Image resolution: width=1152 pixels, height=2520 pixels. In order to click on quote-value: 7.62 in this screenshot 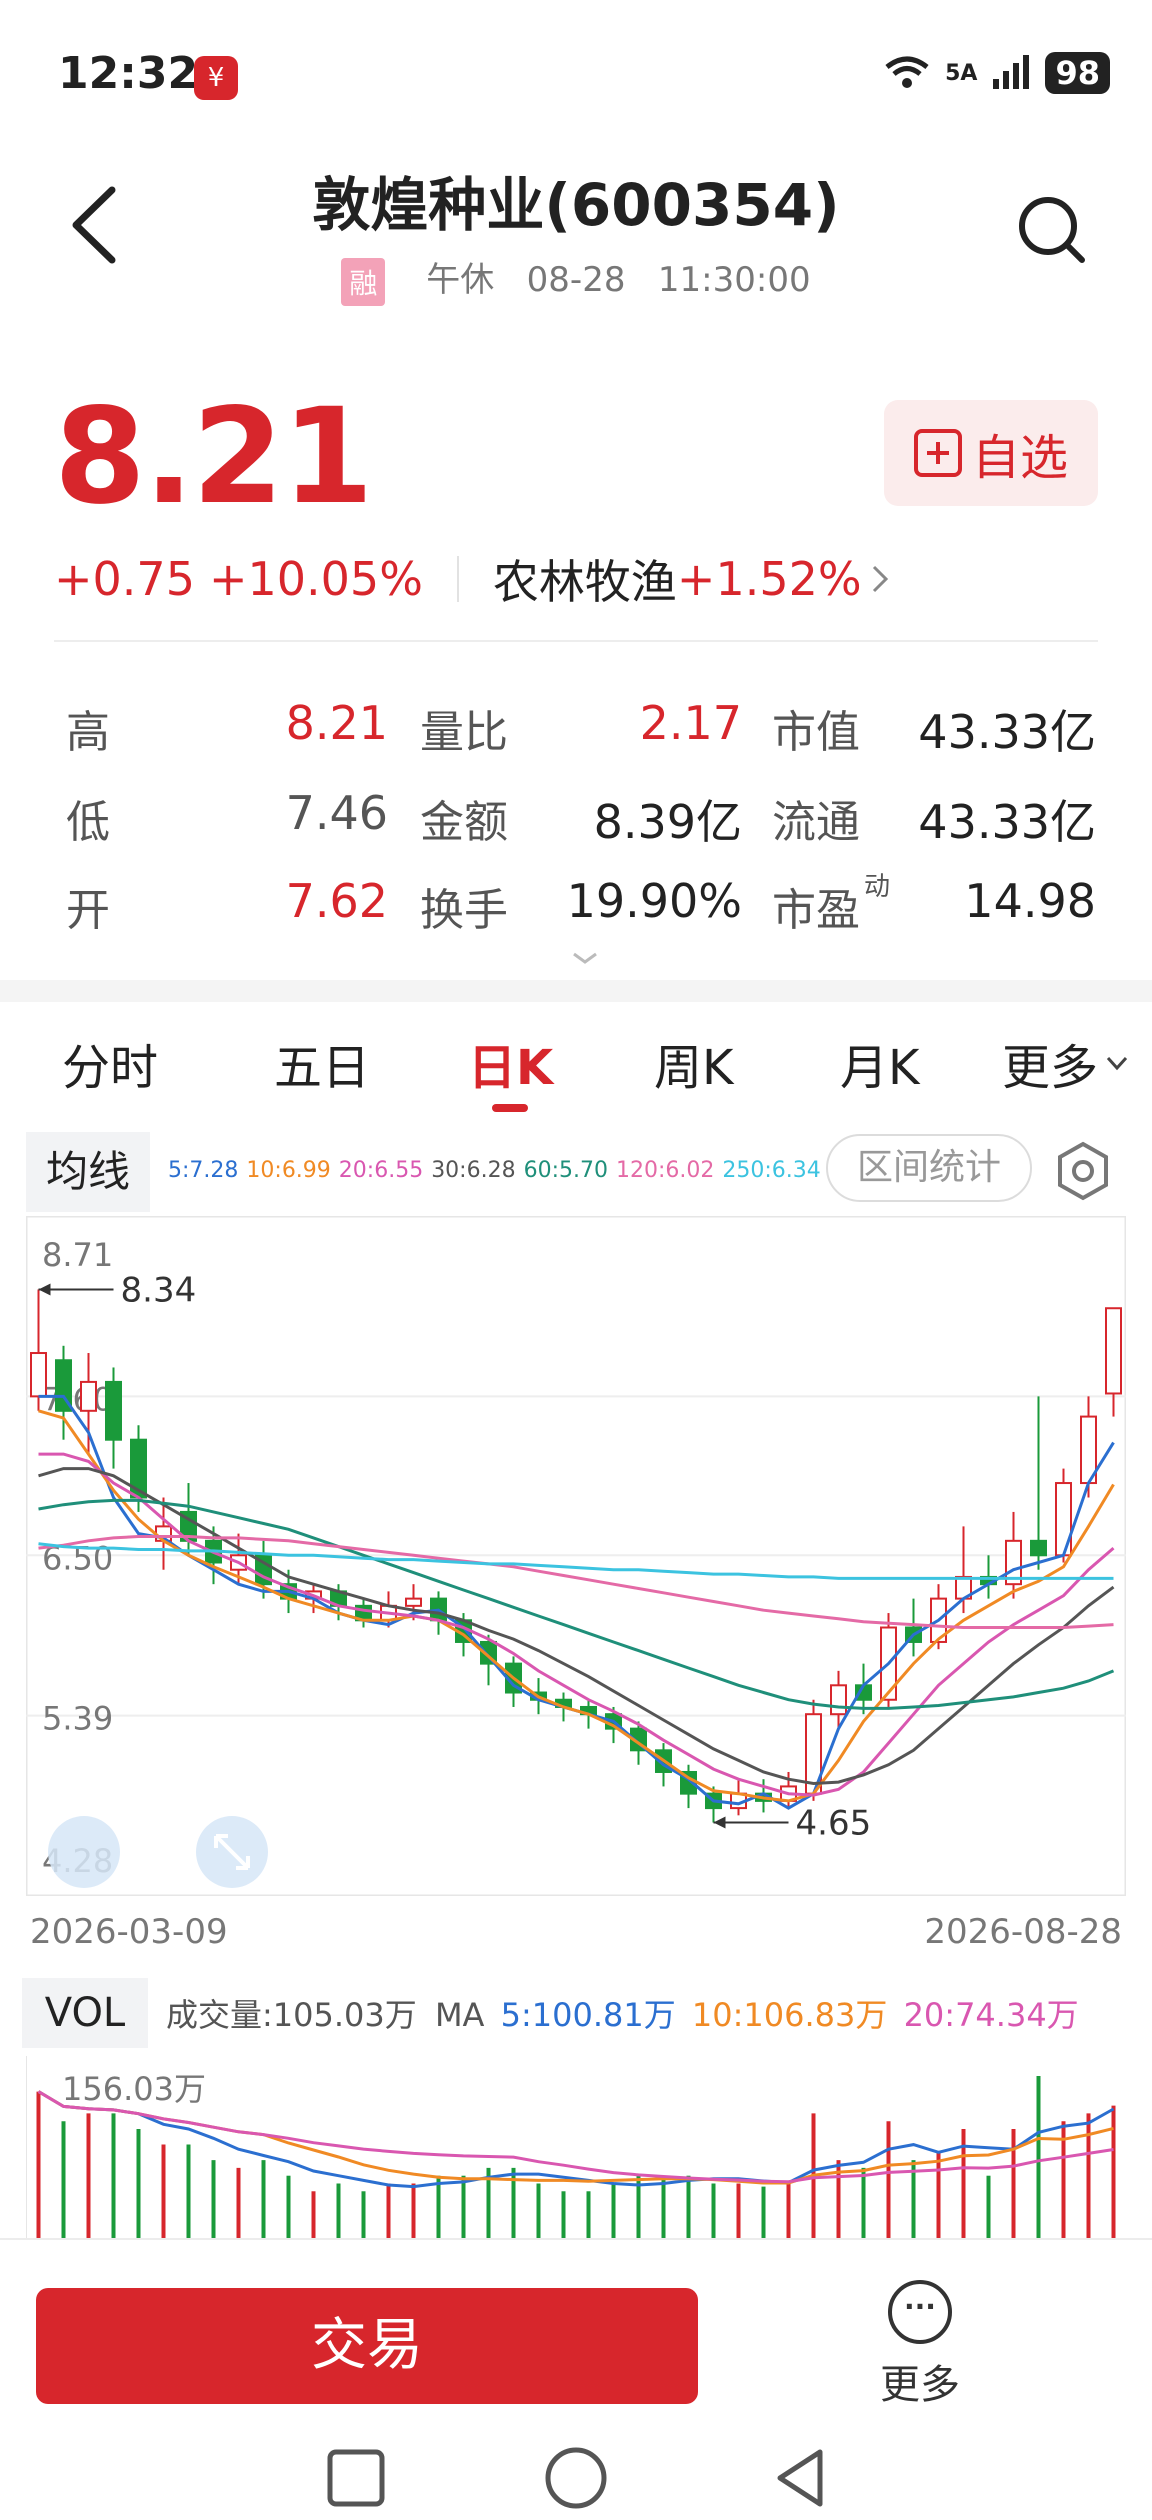, I will do `click(336, 901)`.